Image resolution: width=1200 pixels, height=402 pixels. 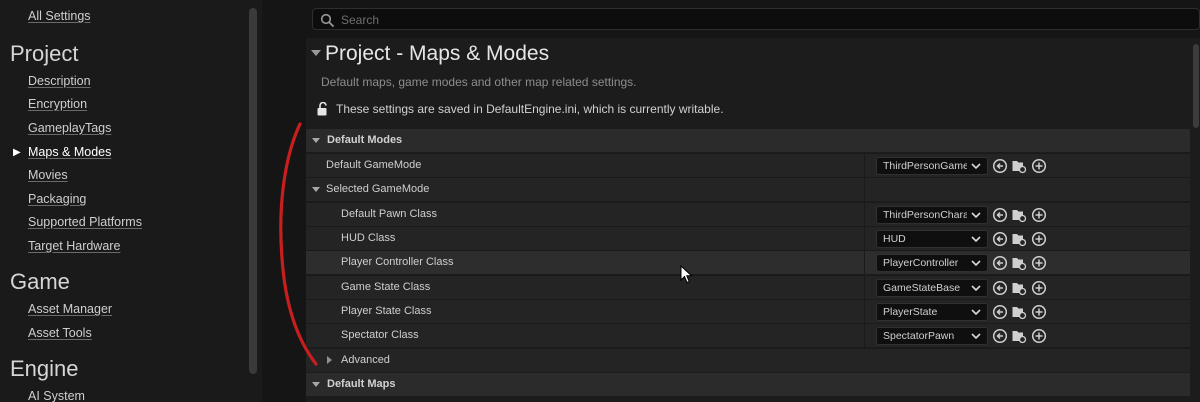 I want to click on sidebar-section-engine: Engine, so click(x=44, y=368).